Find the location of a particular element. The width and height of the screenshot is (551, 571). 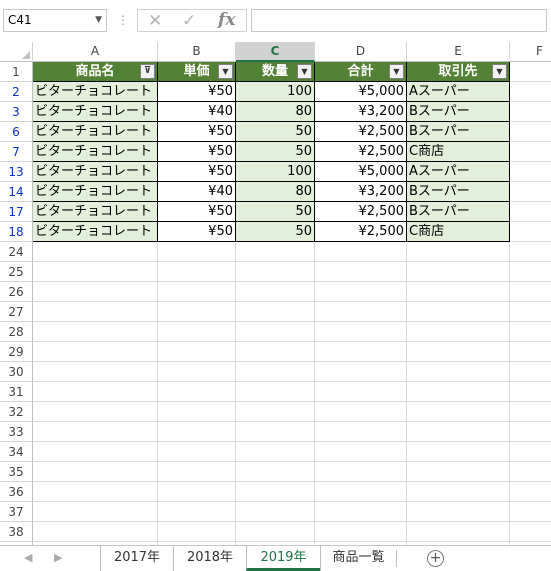

filter-applied-icon: ⊽ is located at coordinates (147, 71).